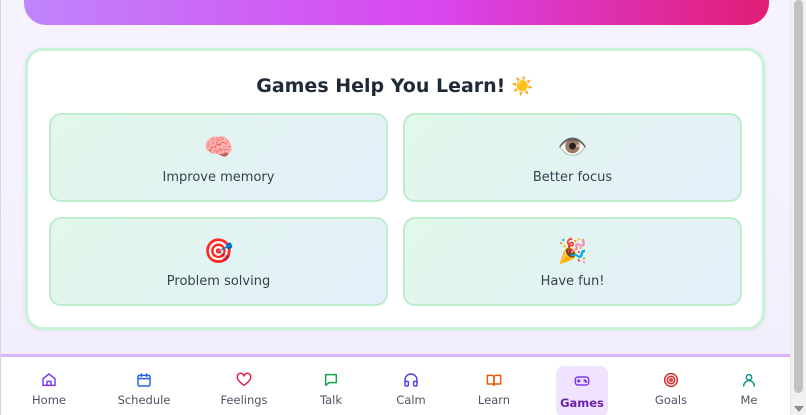 The height and width of the screenshot is (415, 806). Describe the element at coordinates (331, 389) in the screenshot. I see `nav-item-talk: Talk` at that location.